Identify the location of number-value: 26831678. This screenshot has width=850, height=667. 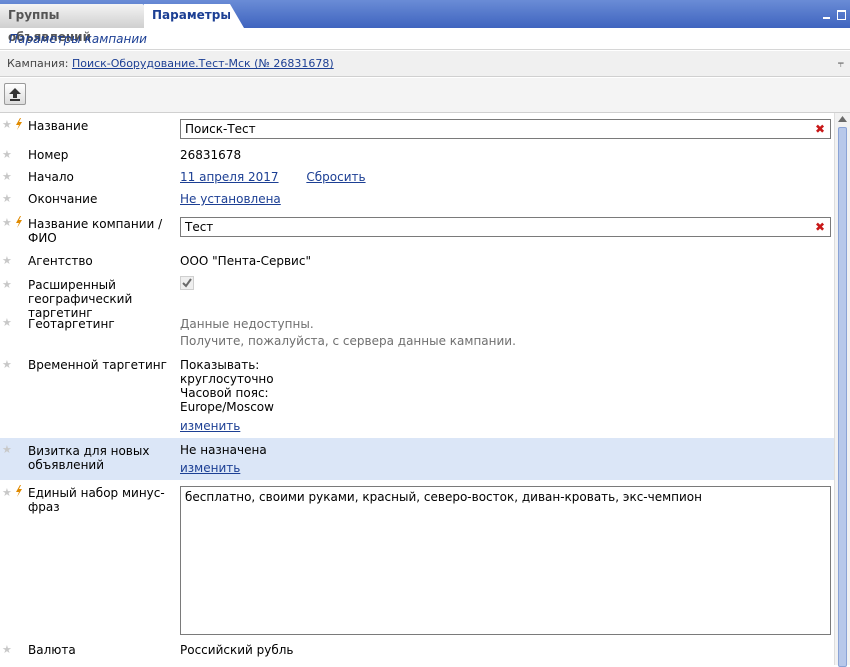
(211, 155).